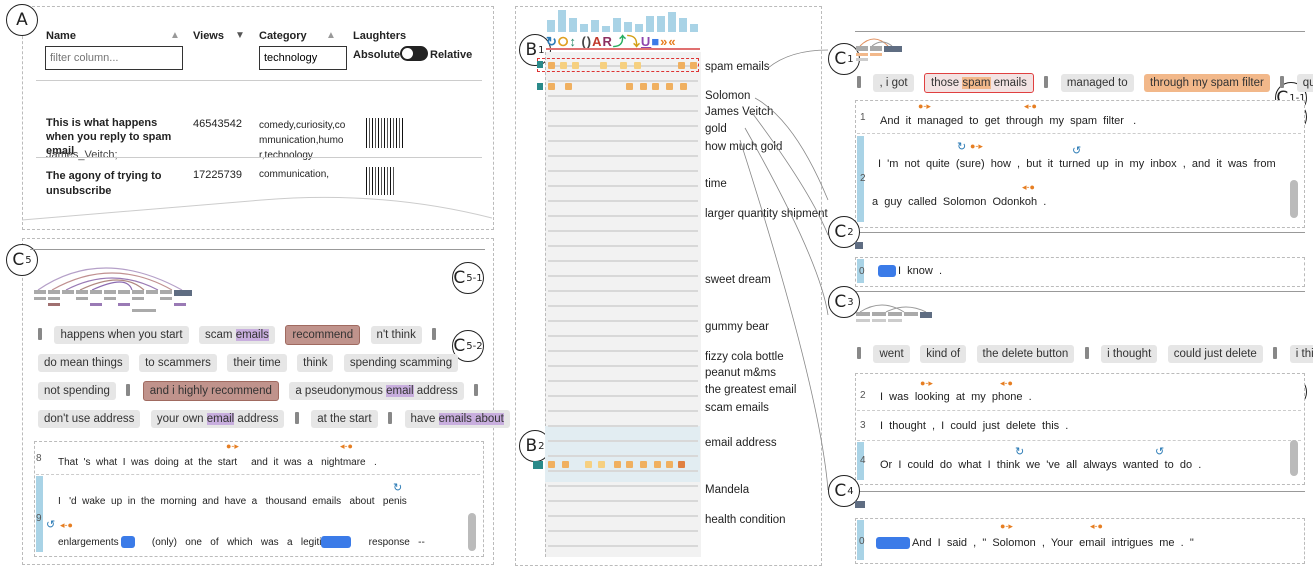  Describe the element at coordinates (396, 335) in the screenshot. I see `phrase-chip: n't think` at that location.